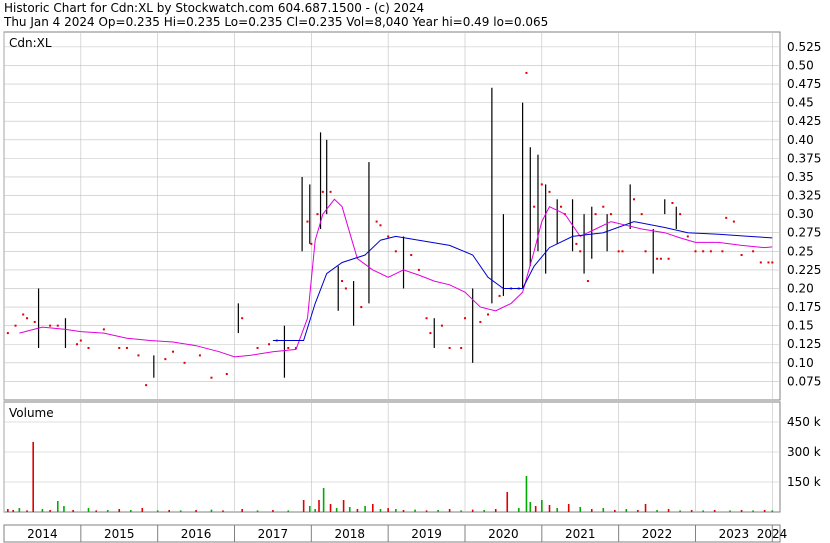 The height and width of the screenshot is (543, 830). What do you see at coordinates (800, 103) in the screenshot?
I see `price-y-tick-label: 0.45` at bounding box center [800, 103].